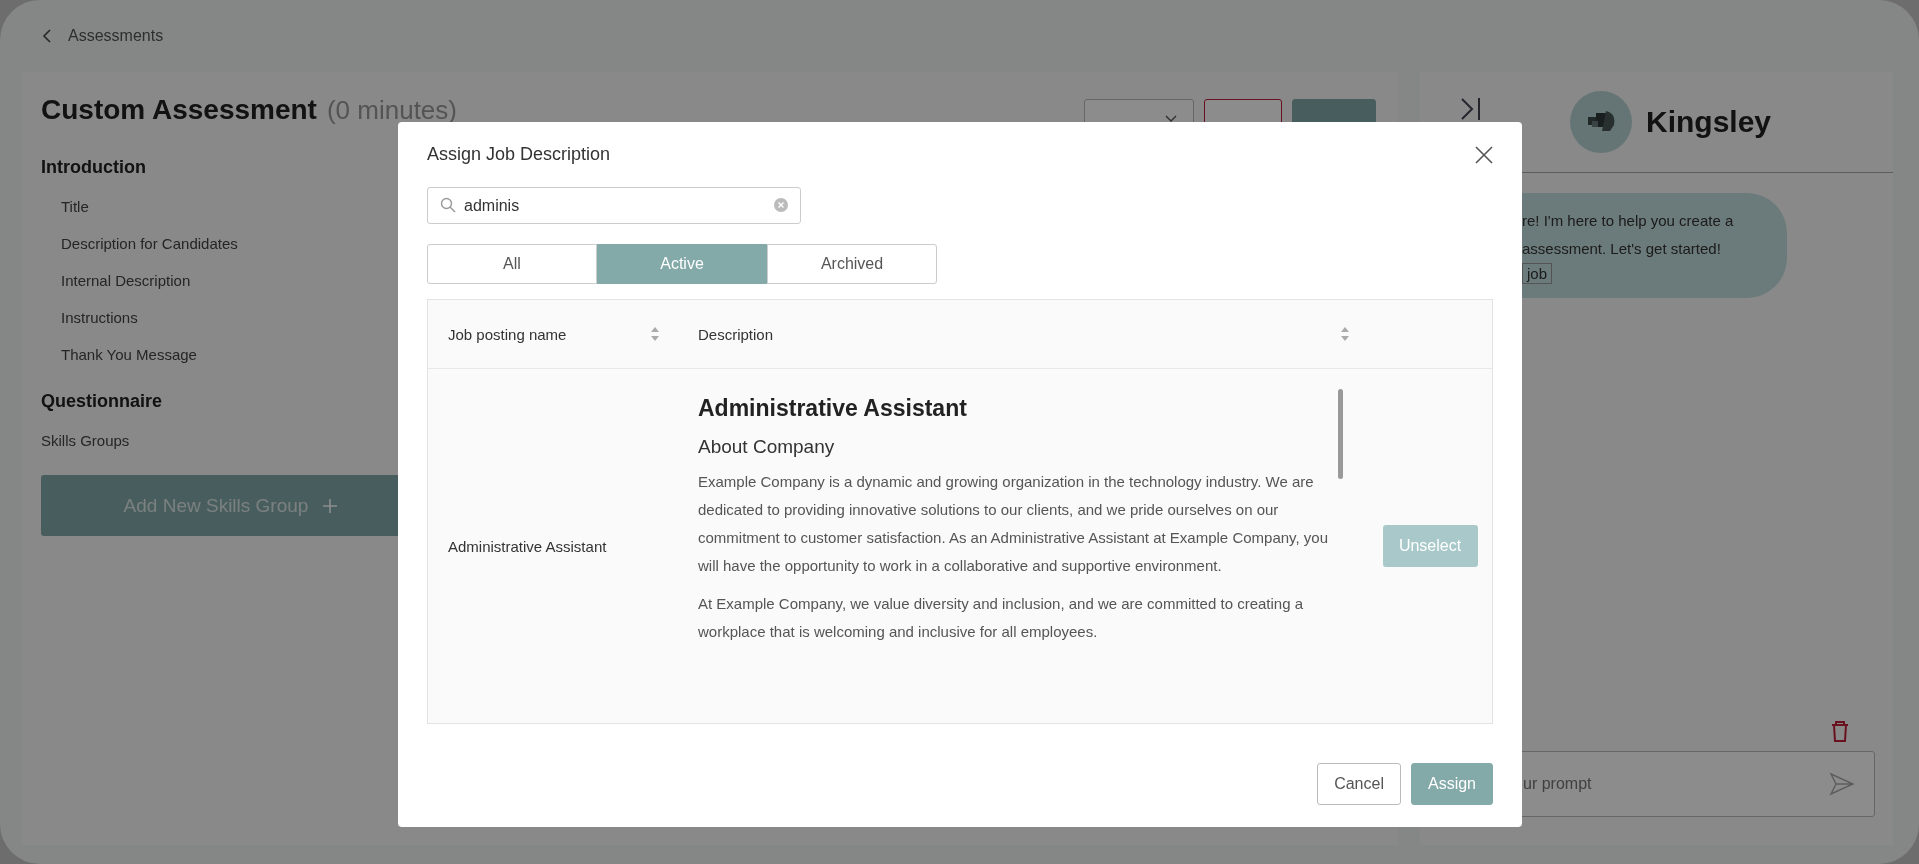  Describe the element at coordinates (1601, 122) in the screenshot. I see `robot-avatar-icon` at that location.